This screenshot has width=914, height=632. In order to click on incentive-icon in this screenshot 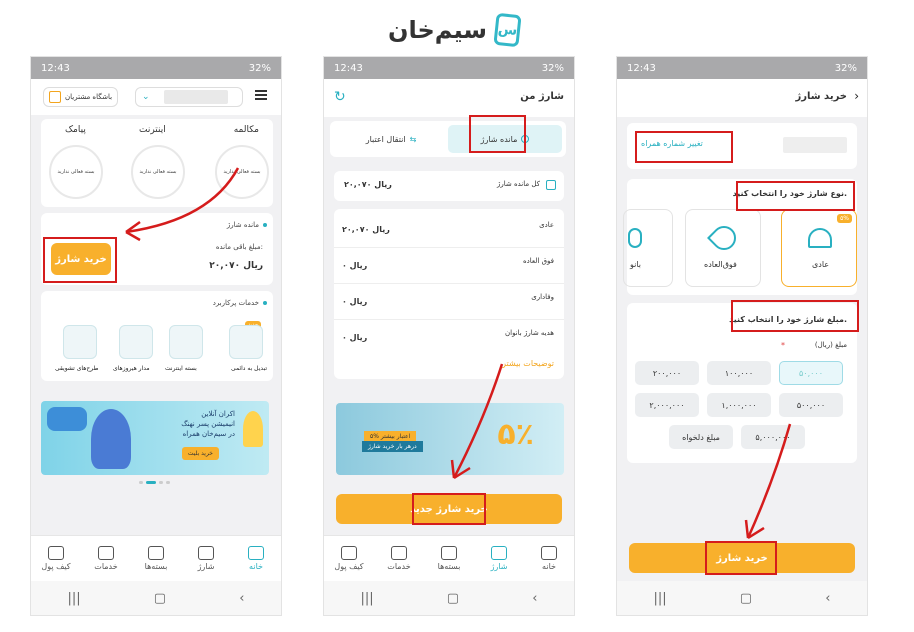, I will do `click(80, 342)`.